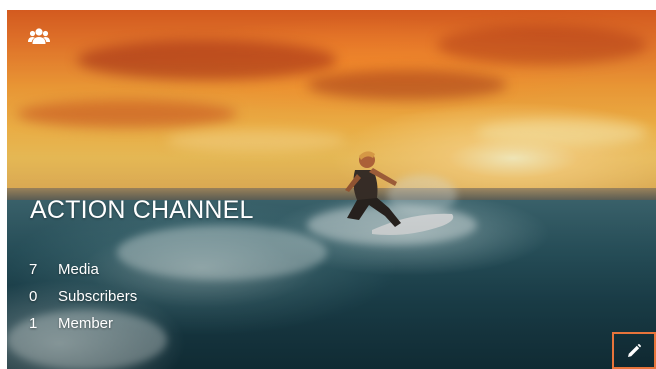 This screenshot has width=656, height=369. I want to click on stat-members-label: Member, so click(86, 323).